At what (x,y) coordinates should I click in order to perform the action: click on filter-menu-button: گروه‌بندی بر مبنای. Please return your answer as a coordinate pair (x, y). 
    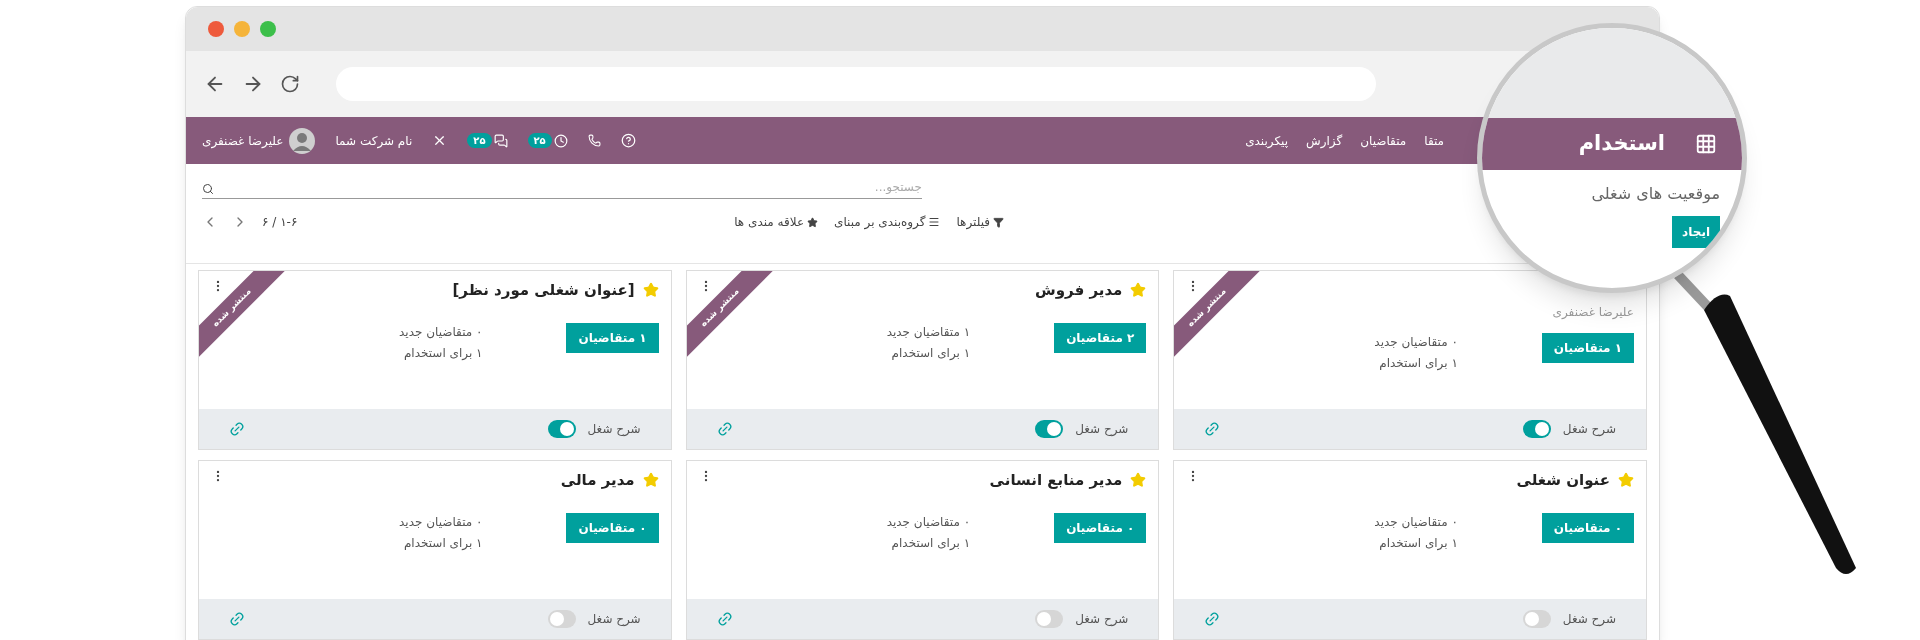
    Looking at the image, I should click on (887, 222).